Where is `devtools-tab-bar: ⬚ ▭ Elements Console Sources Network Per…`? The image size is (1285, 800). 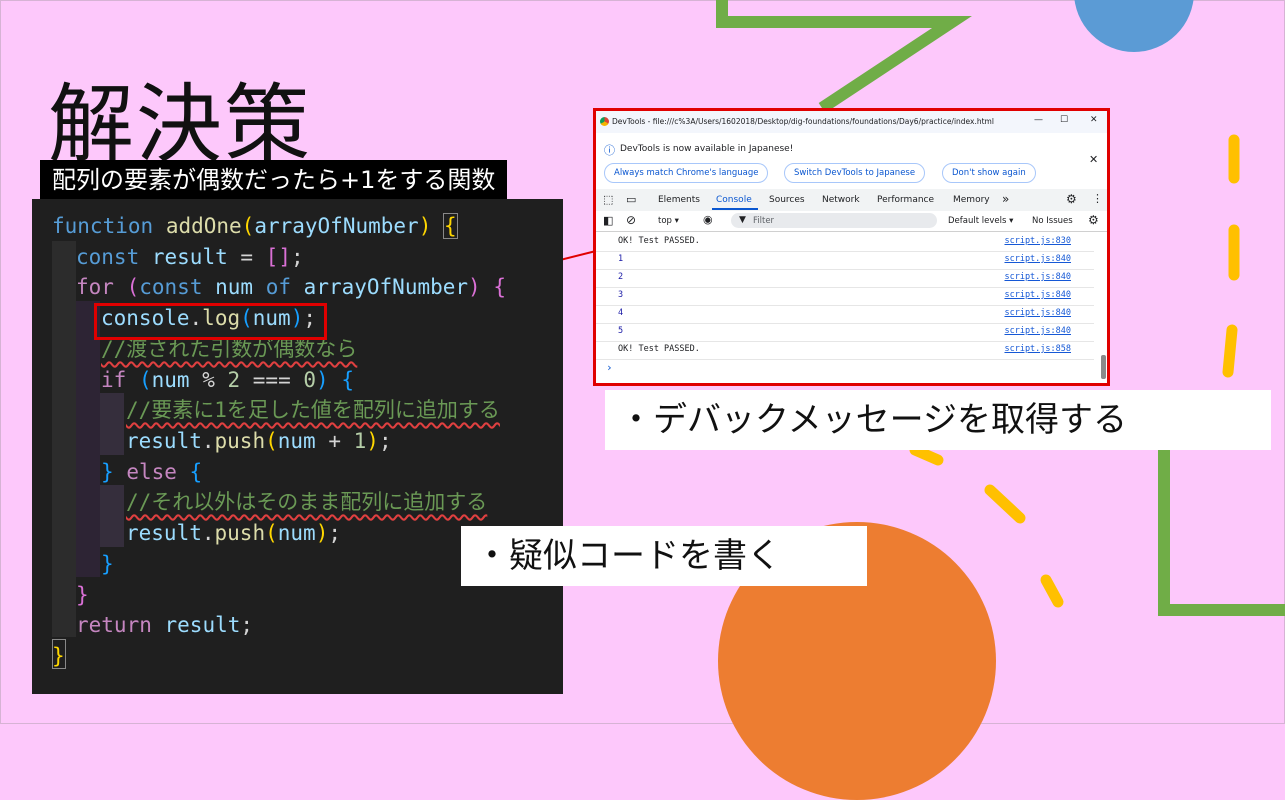 devtools-tab-bar: ⬚ ▭ Elements Console Sources Network Per… is located at coordinates (851, 200).